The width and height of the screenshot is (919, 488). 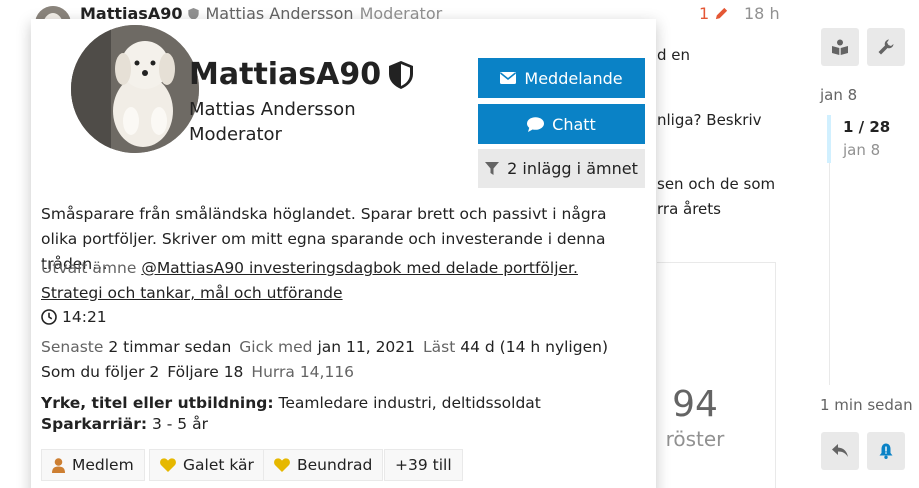 I want to click on filter-icon, so click(x=492, y=168).